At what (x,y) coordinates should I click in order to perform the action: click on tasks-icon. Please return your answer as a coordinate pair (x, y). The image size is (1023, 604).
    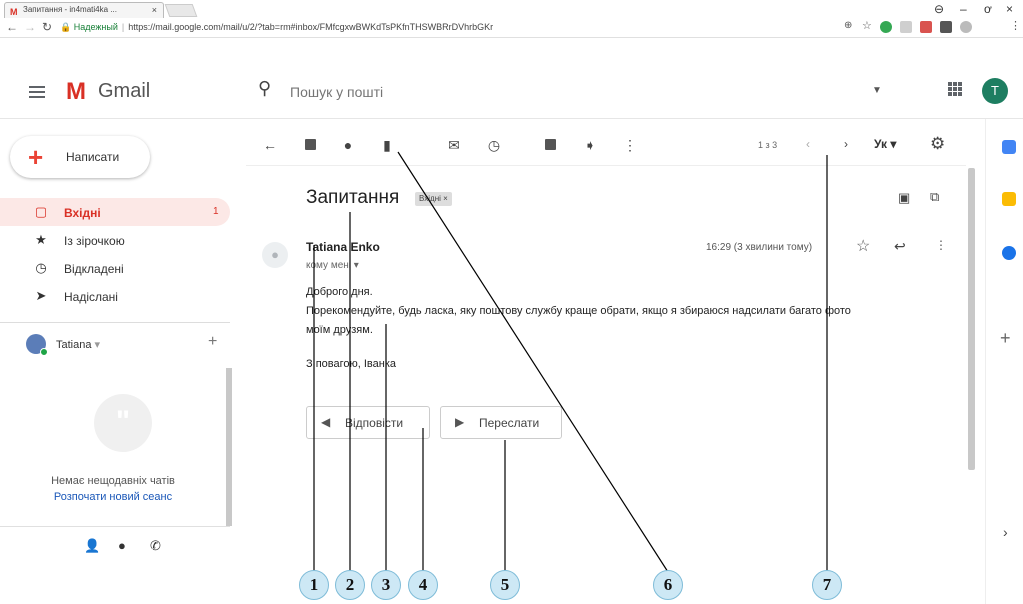
    Looking at the image, I should click on (1009, 253).